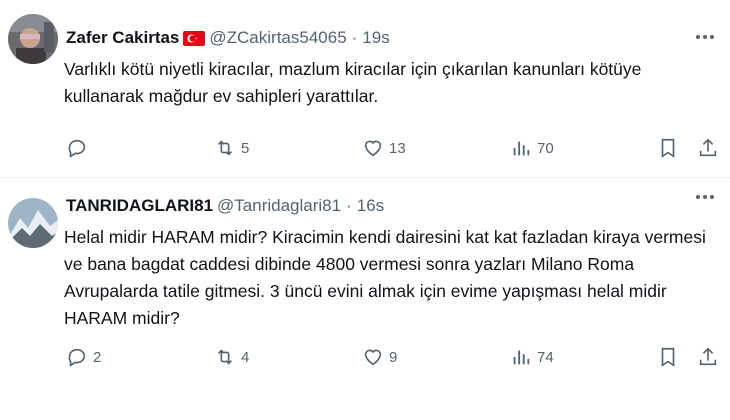  I want to click on reply-count: 2, so click(97, 357).